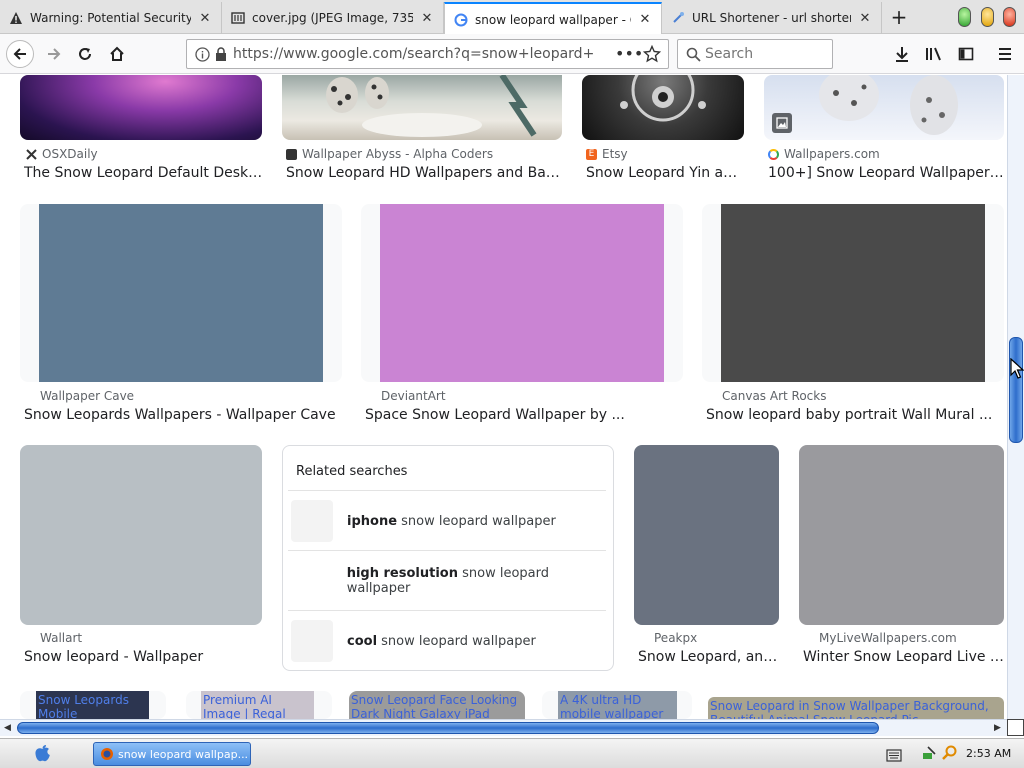  I want to click on hamburger-icon, so click(1005, 54).